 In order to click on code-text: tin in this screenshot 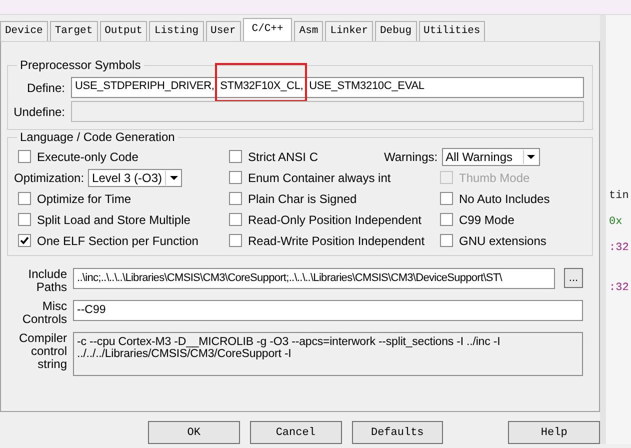, I will do `click(619, 196)`.